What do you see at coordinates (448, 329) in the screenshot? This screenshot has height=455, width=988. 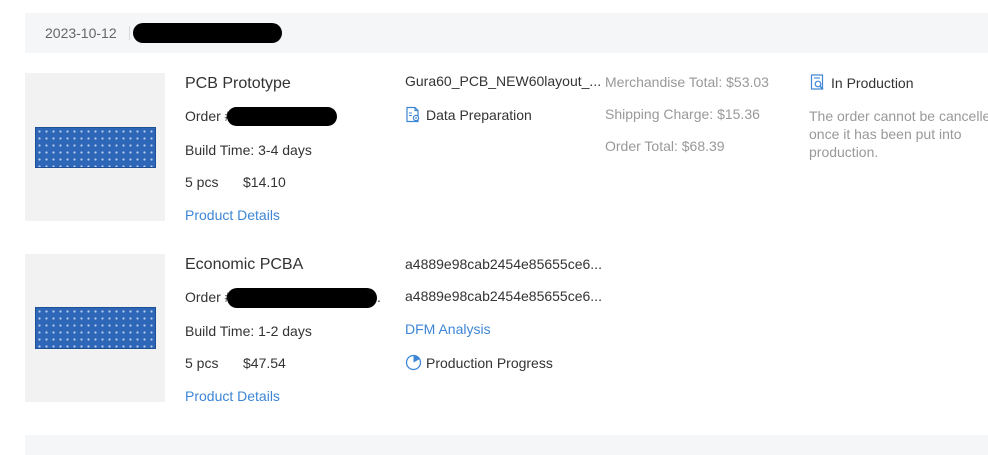 I see `dfm-analysis-link: DFM Analysis` at bounding box center [448, 329].